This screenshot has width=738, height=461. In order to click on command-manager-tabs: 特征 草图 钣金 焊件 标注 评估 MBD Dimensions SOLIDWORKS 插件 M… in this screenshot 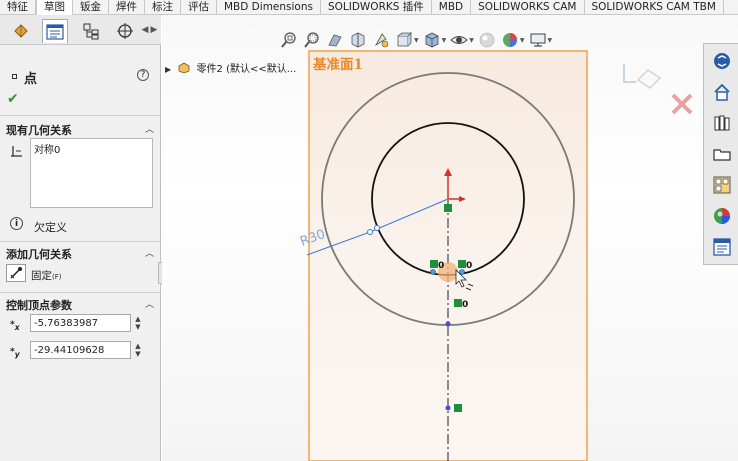, I will do `click(369, 7)`.